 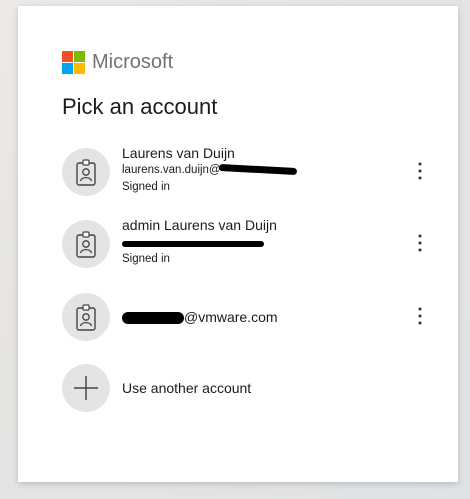 I want to click on microsoft-brand: Microsoft, so click(x=117, y=62).